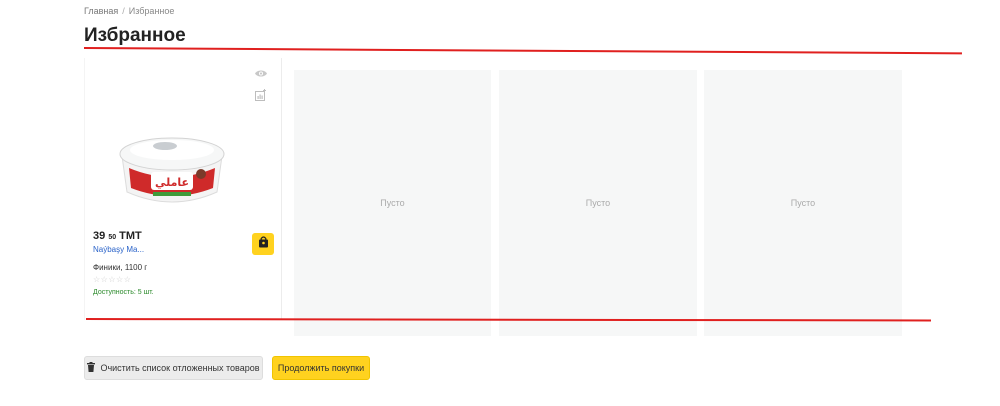 This screenshot has height=406, width=1000. What do you see at coordinates (112, 237) in the screenshot?
I see `price-cents: 50` at bounding box center [112, 237].